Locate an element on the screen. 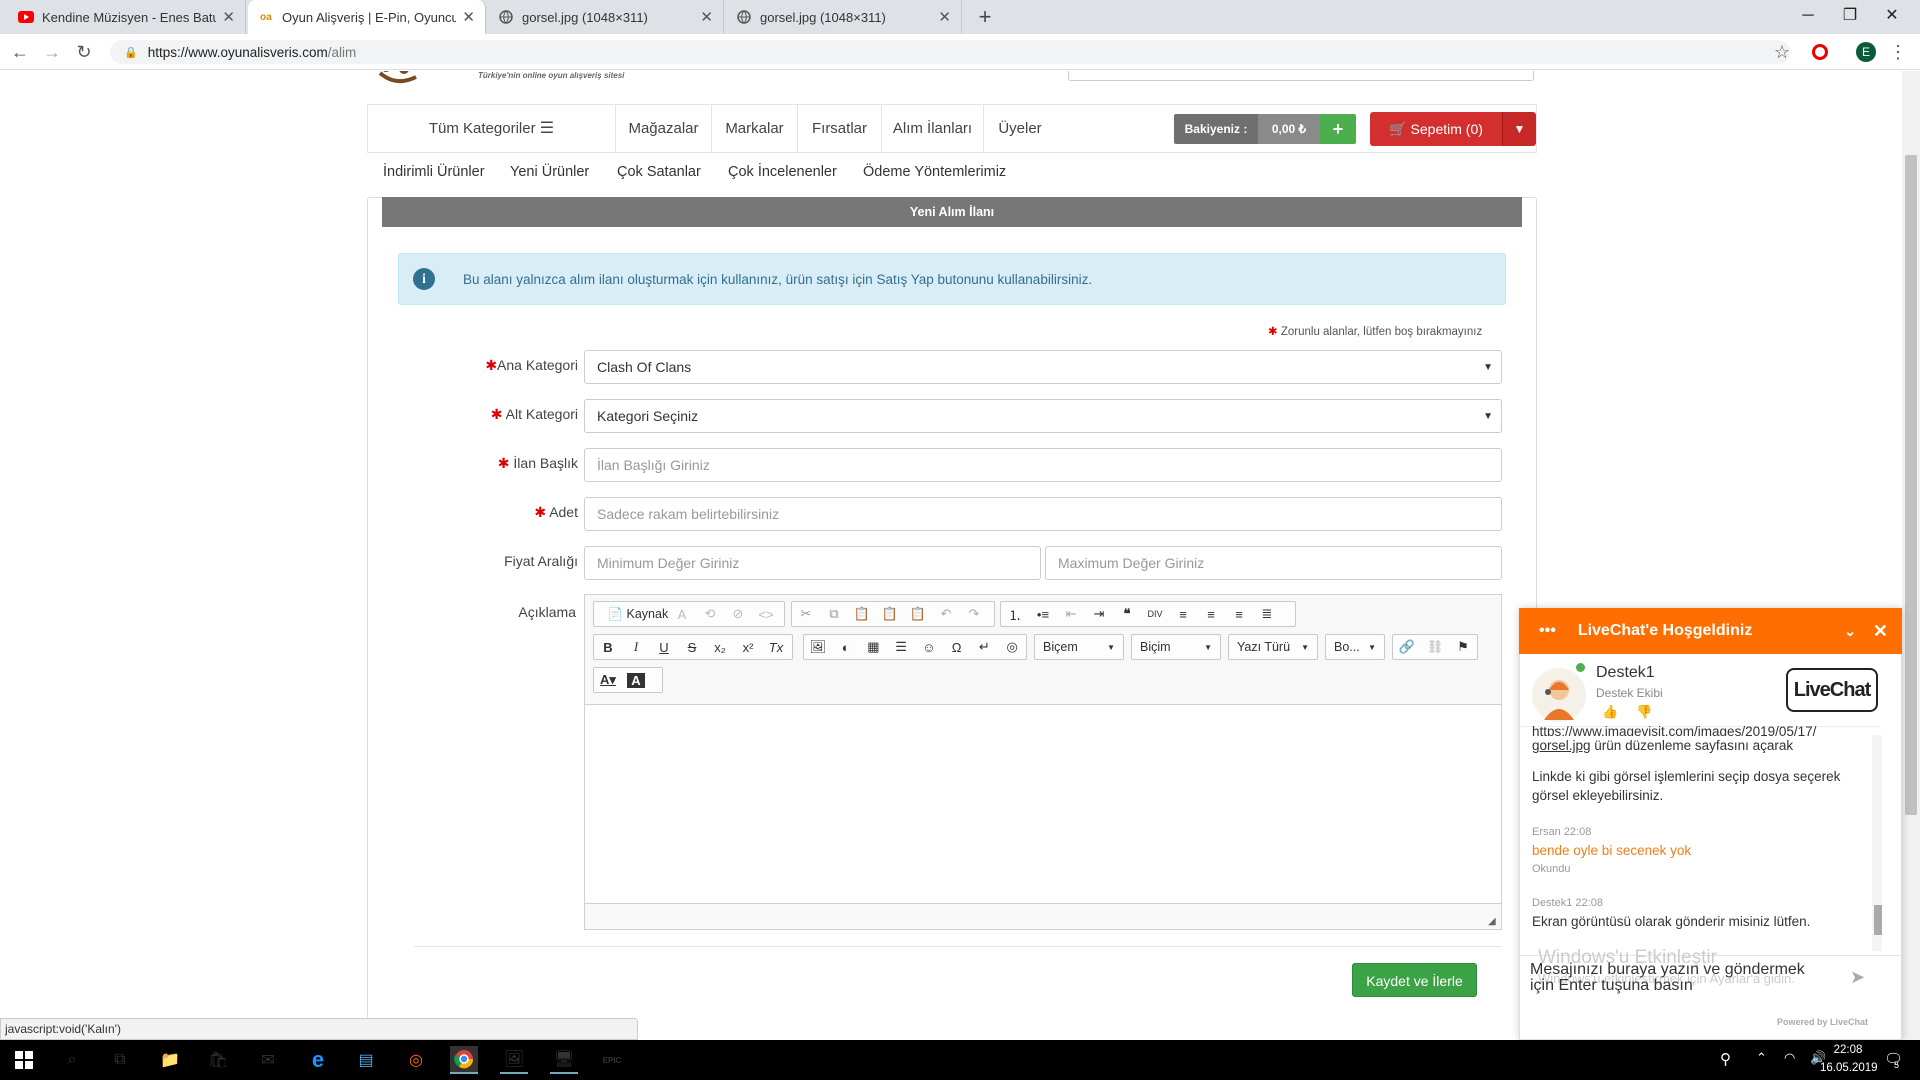 This screenshot has width=1920, height=1080. strikethrough-icon: S is located at coordinates (692, 647).